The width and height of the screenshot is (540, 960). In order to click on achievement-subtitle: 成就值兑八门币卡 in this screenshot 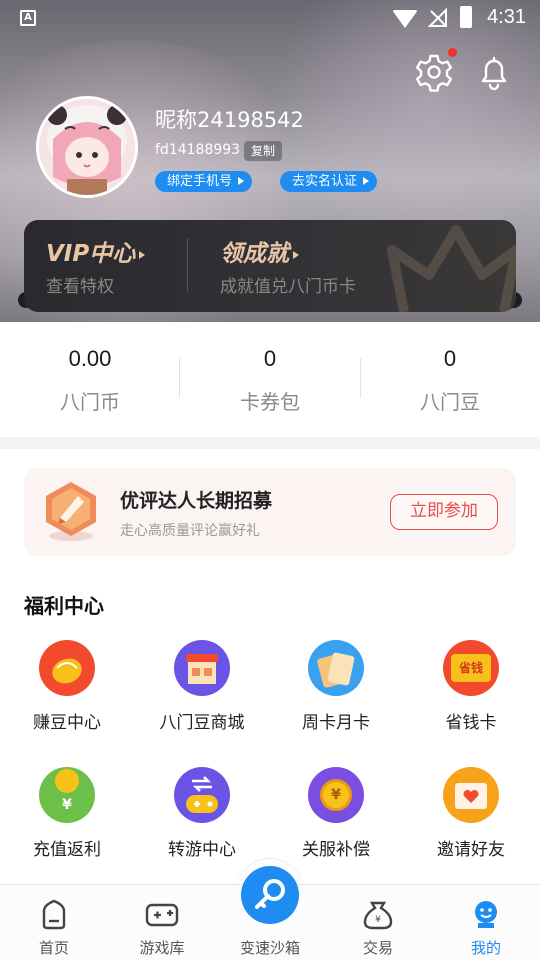, I will do `click(288, 287)`.